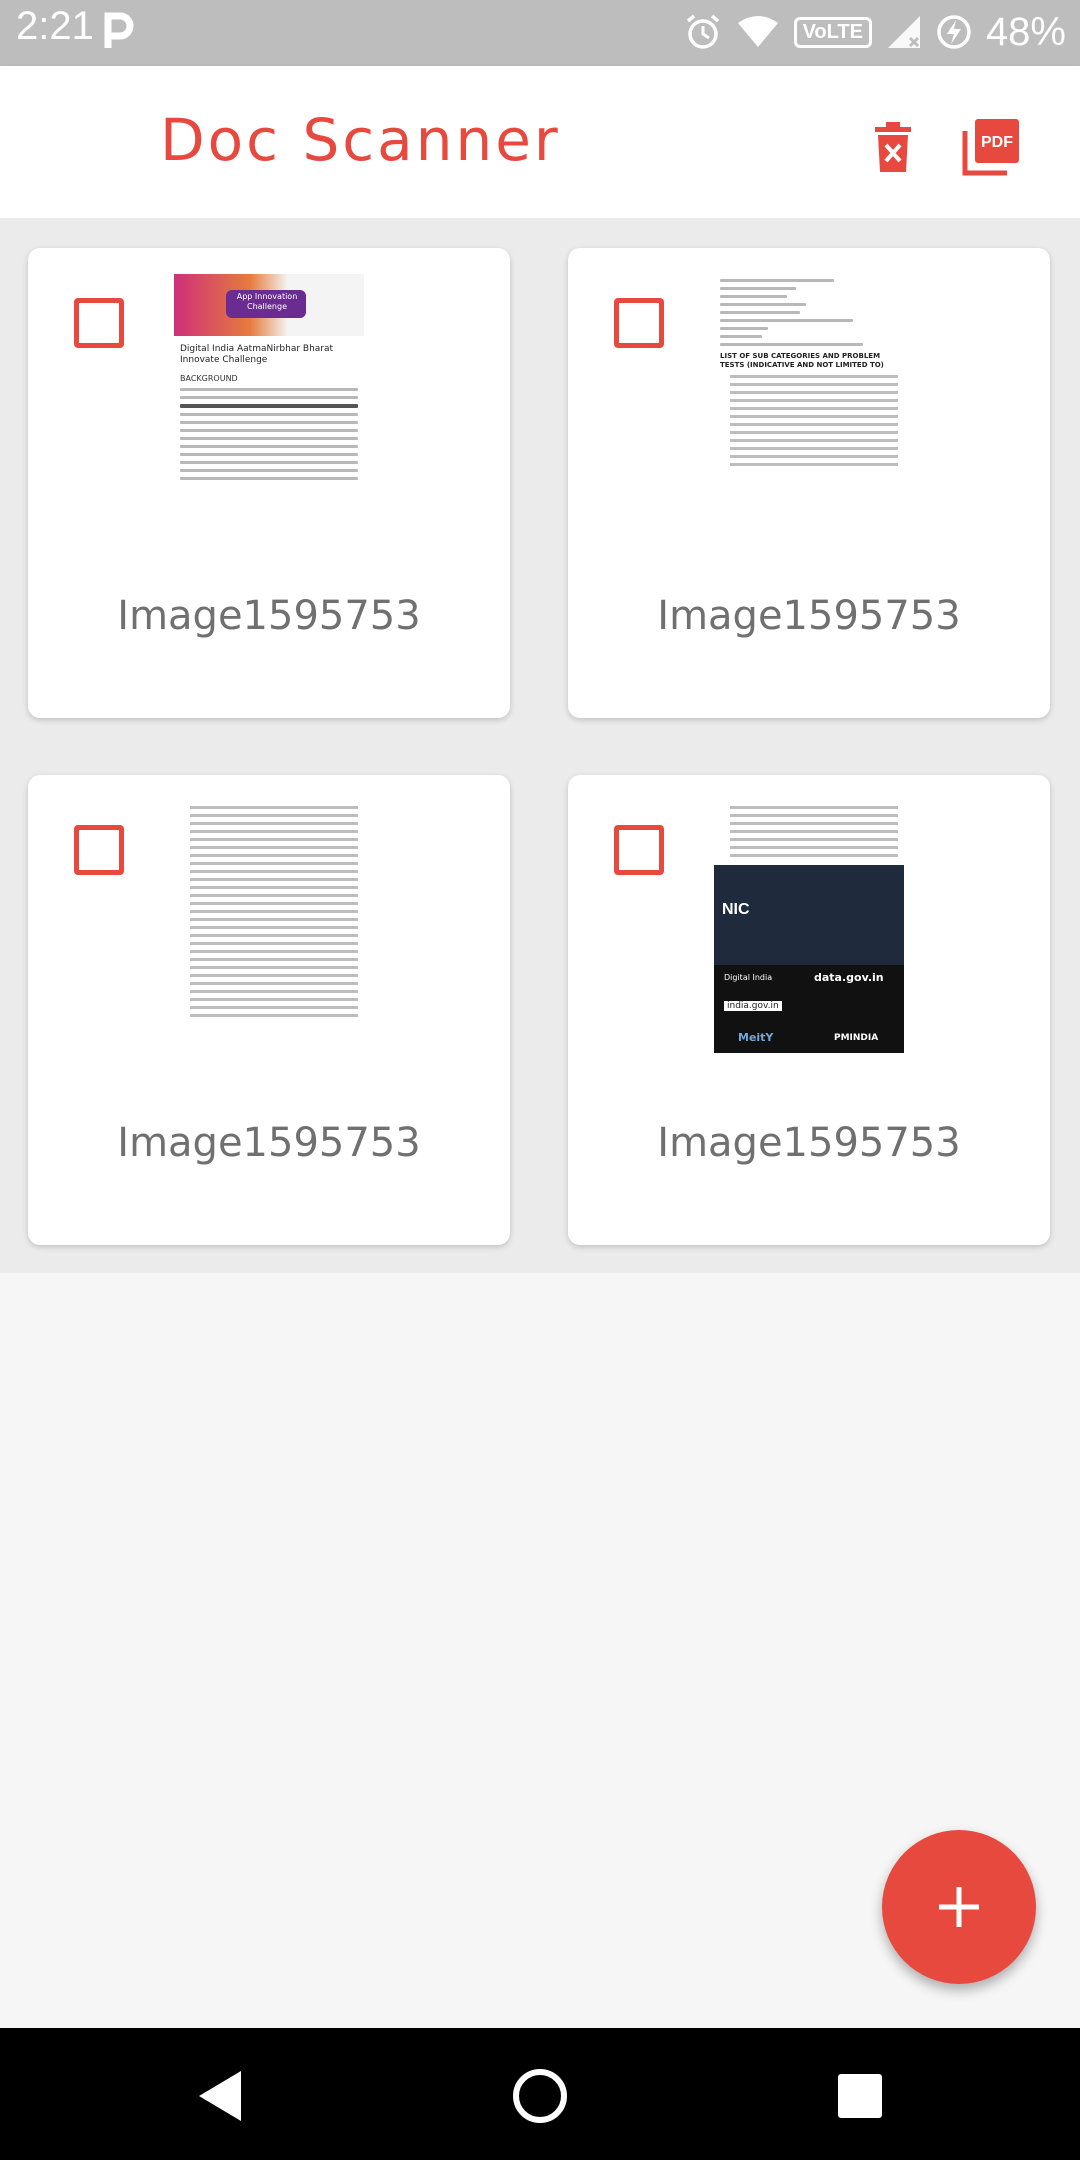  Describe the element at coordinates (875, 32) in the screenshot. I see `status-icons: VoLTE 48%` at that location.